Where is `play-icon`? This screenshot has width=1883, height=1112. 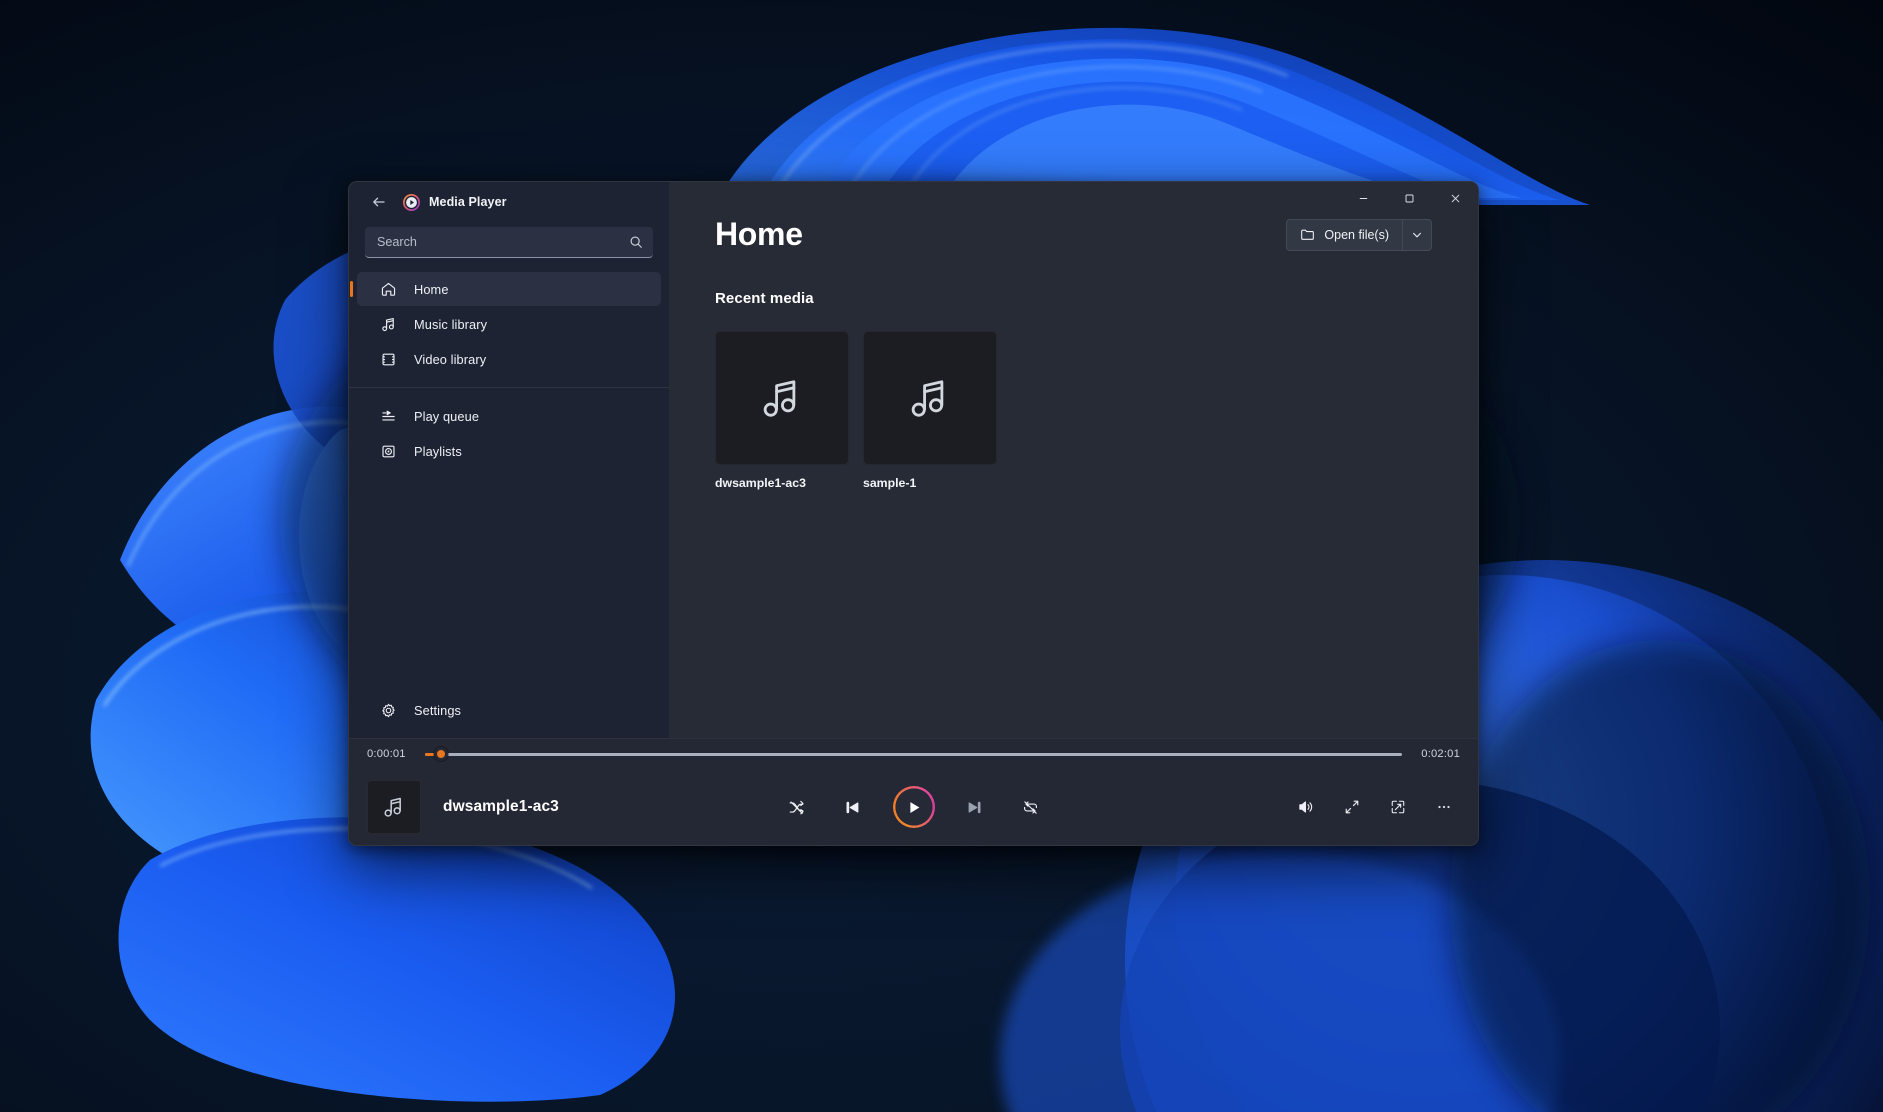
play-icon is located at coordinates (915, 807).